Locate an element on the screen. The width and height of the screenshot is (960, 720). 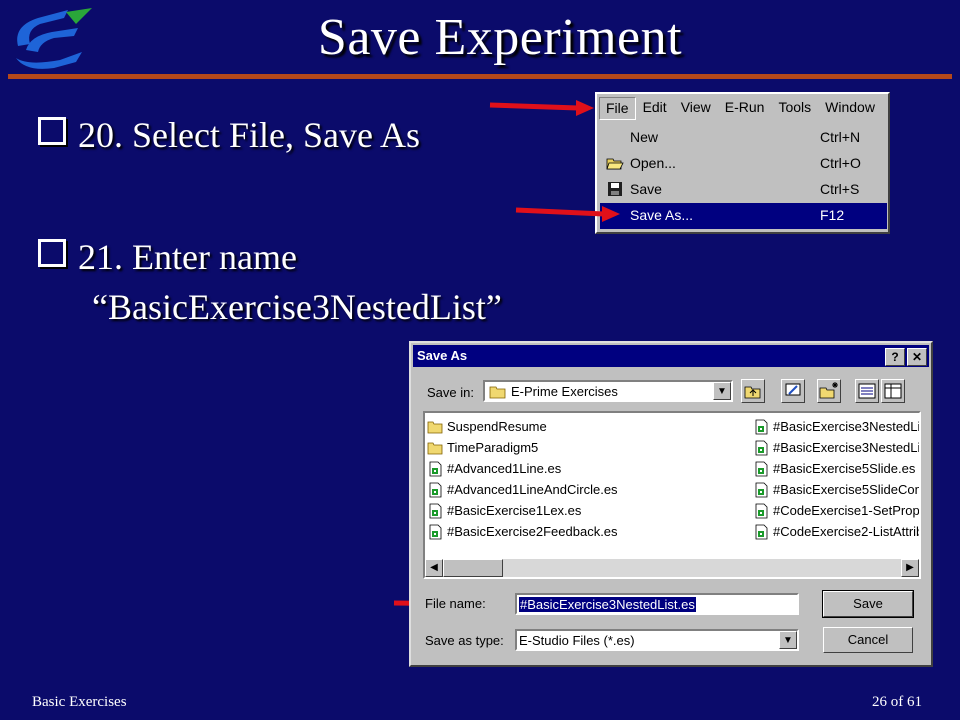
save-as-type-dropdown: E-Studio Files (*.es) ▼ is located at coordinates (657, 640).